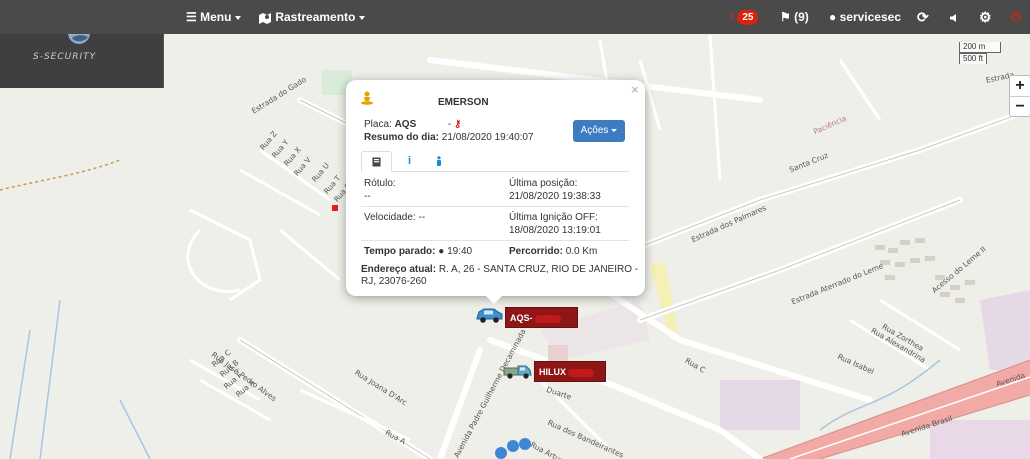 The height and width of the screenshot is (459, 1030). Describe the element at coordinates (315, 17) in the screenshot. I see `rastreamento-label: Rastreamento` at that location.